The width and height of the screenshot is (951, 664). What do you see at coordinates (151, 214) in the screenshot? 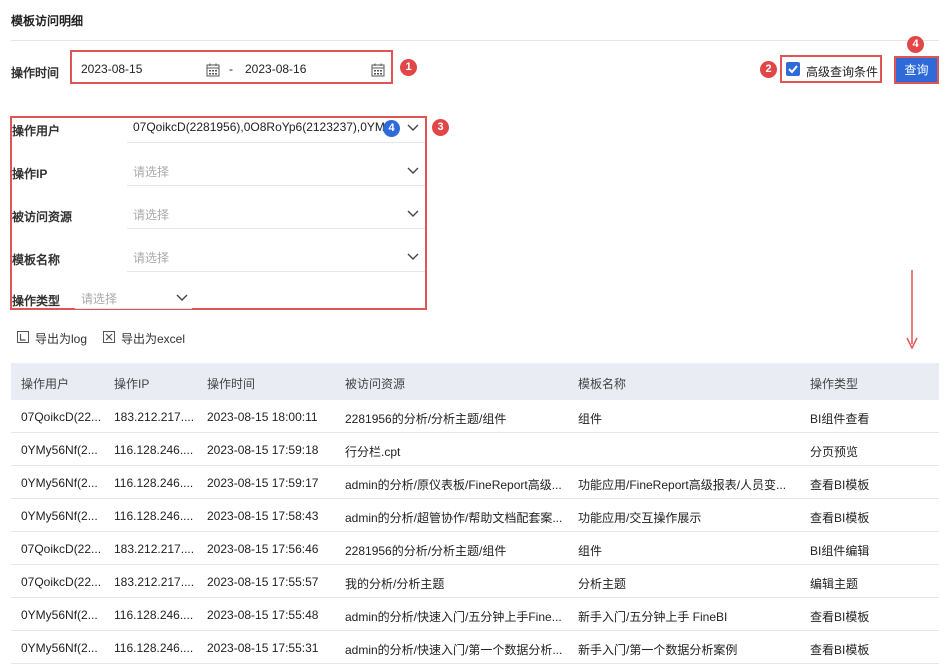
I see `resource-select: 请选择` at bounding box center [151, 214].